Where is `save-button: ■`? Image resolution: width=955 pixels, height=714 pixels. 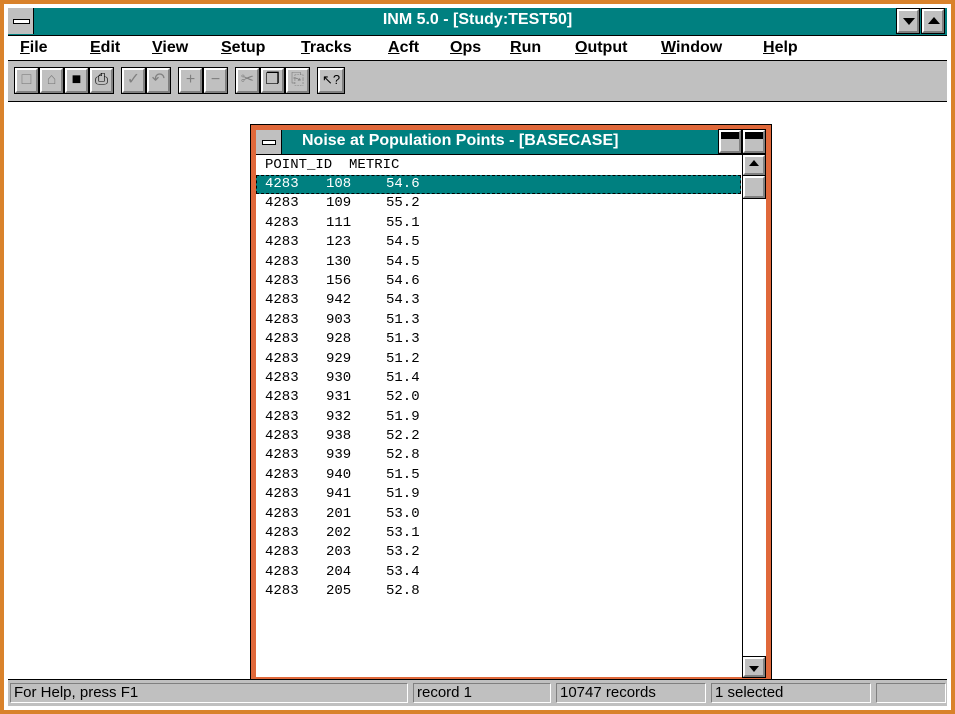 save-button: ■ is located at coordinates (76, 80).